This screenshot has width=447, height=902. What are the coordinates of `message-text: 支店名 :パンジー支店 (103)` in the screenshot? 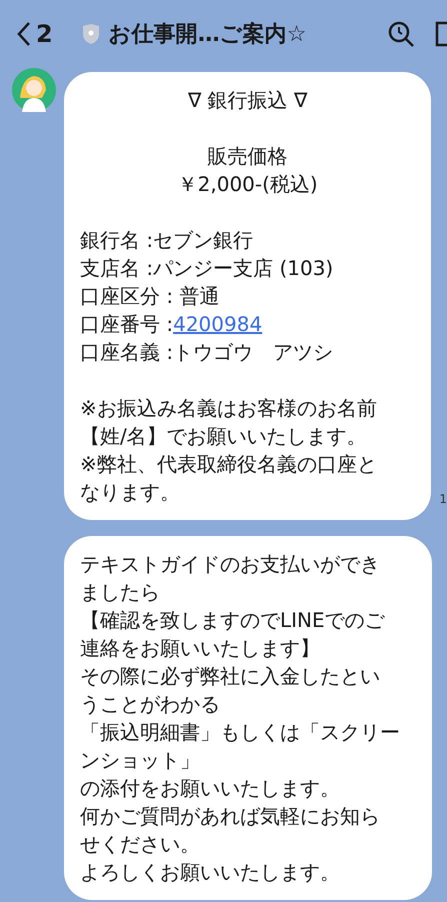 It's located at (207, 268).